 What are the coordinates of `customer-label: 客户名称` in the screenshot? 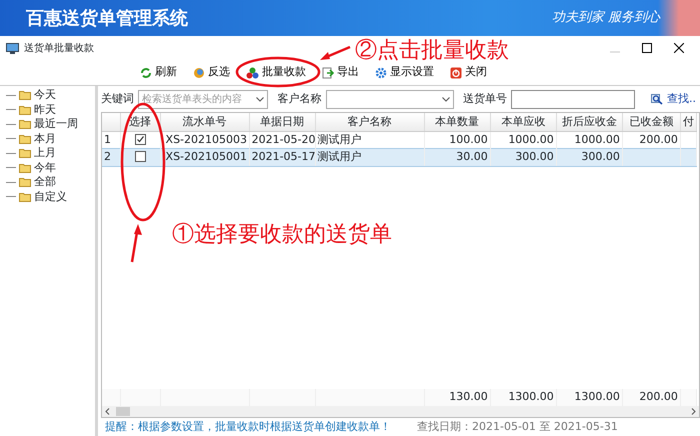 It's located at (300, 98).